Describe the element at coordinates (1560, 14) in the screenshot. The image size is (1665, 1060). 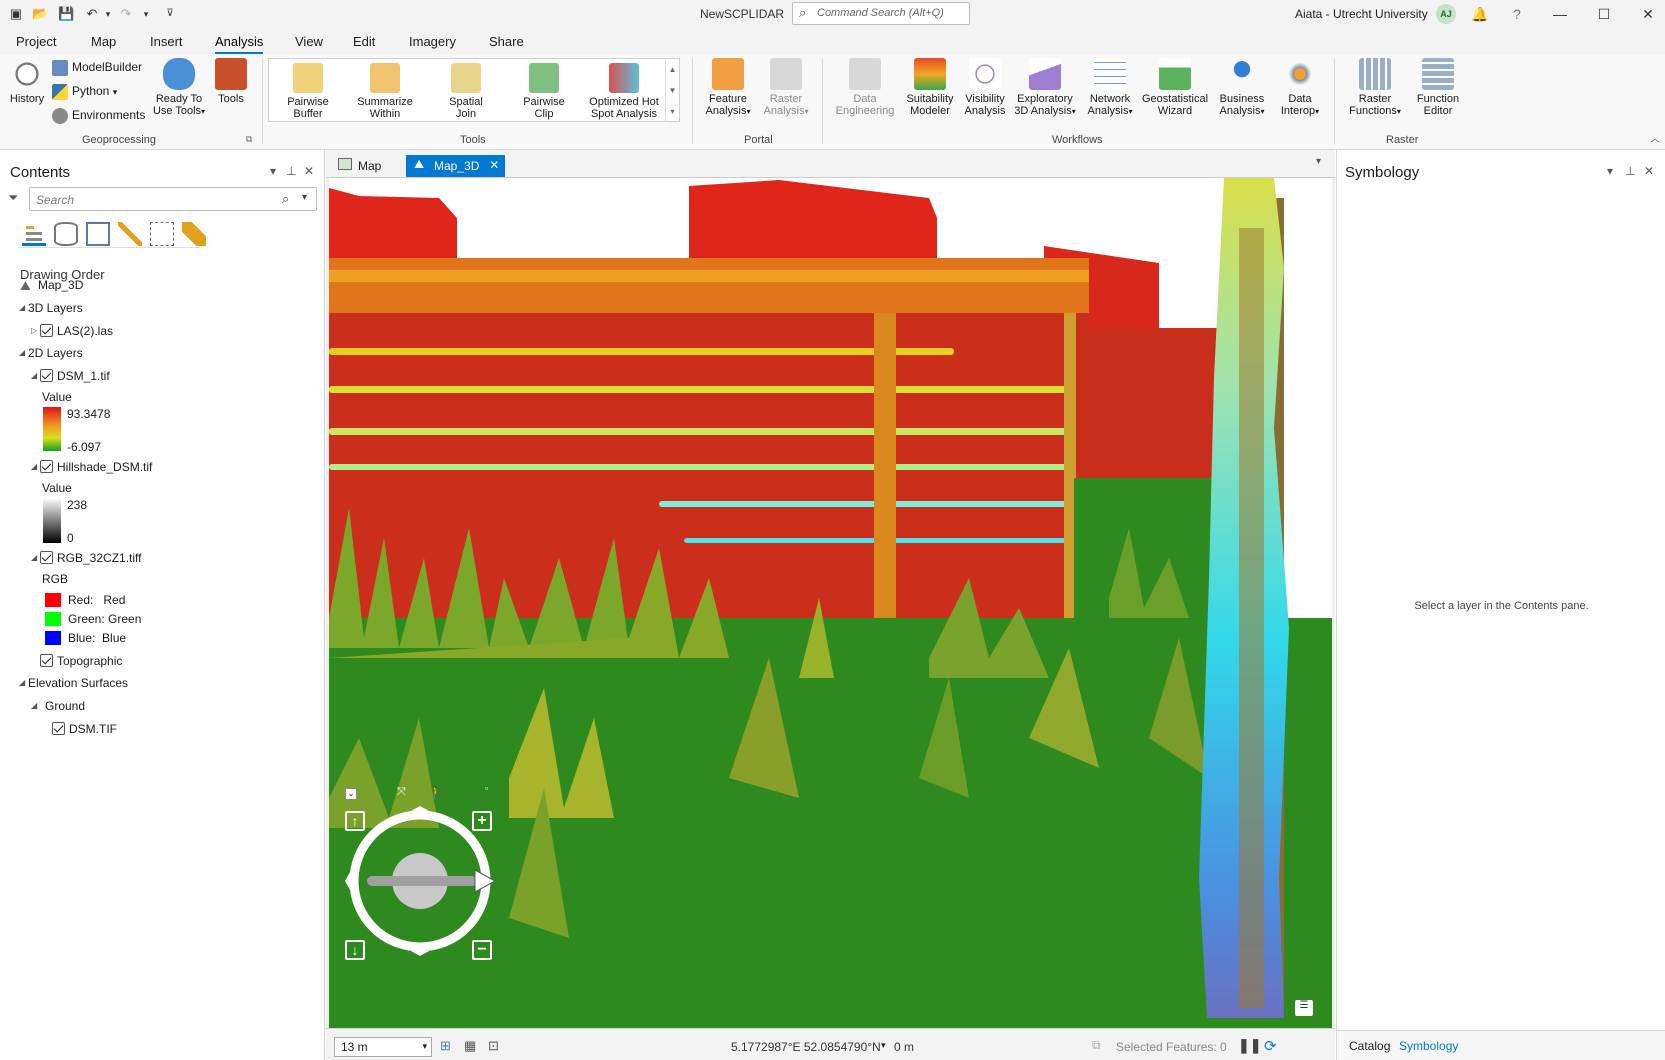
I see `minimize-icon: —` at that location.